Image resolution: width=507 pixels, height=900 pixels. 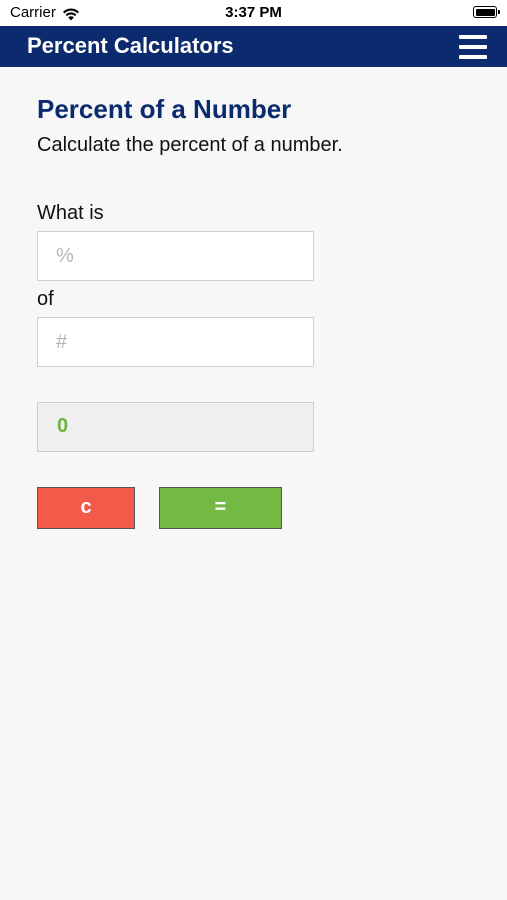 What do you see at coordinates (175, 427) in the screenshot?
I see `result-display: 0` at bounding box center [175, 427].